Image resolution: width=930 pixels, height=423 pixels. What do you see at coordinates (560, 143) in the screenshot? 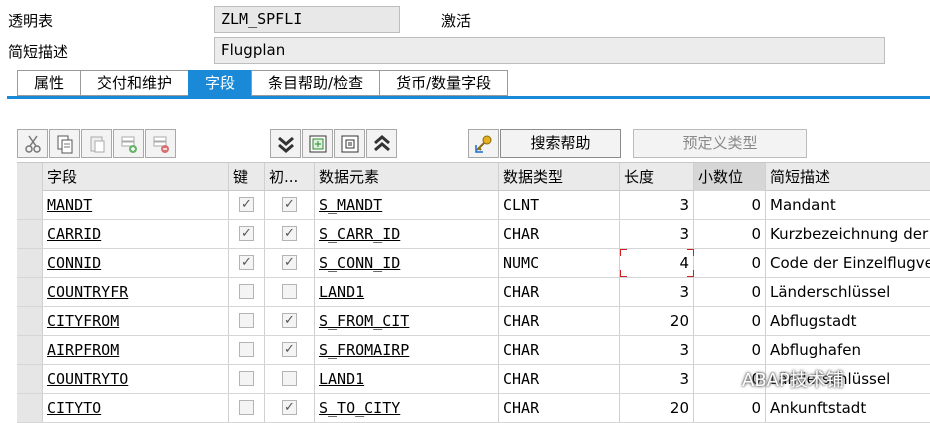
I see `search-help-button: 搜索帮助` at bounding box center [560, 143].